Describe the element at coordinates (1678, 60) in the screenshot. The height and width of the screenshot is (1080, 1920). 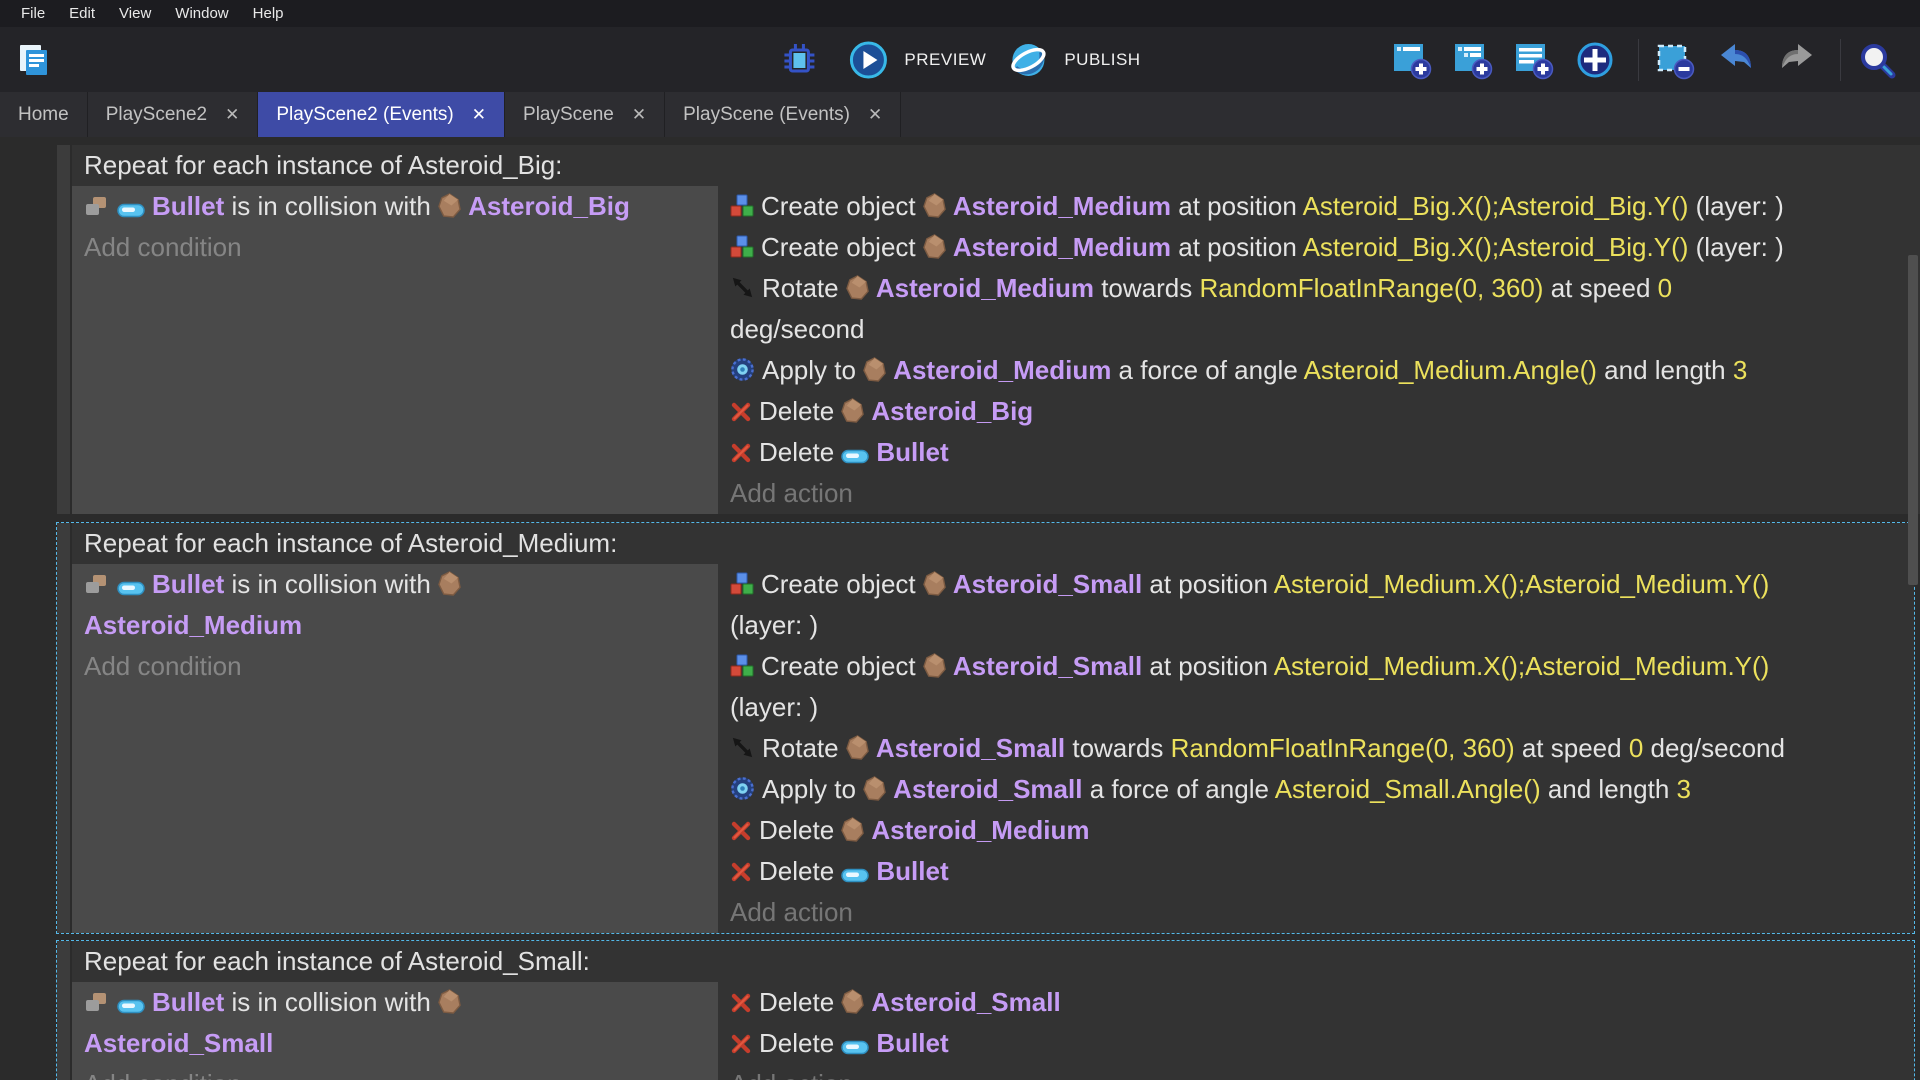
I see `delete-selection-button` at that location.